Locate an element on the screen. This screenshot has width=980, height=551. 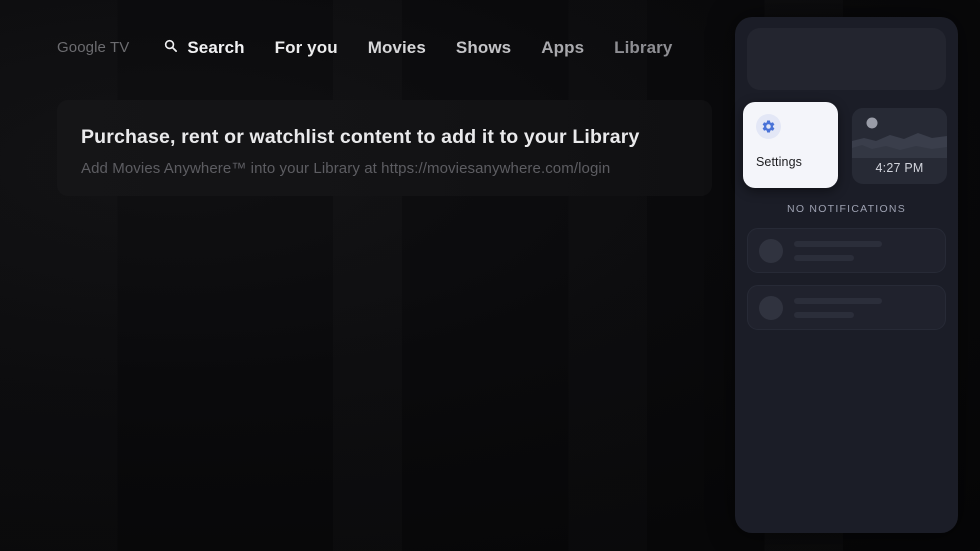
nav-item-apps: Apps is located at coordinates (562, 48).